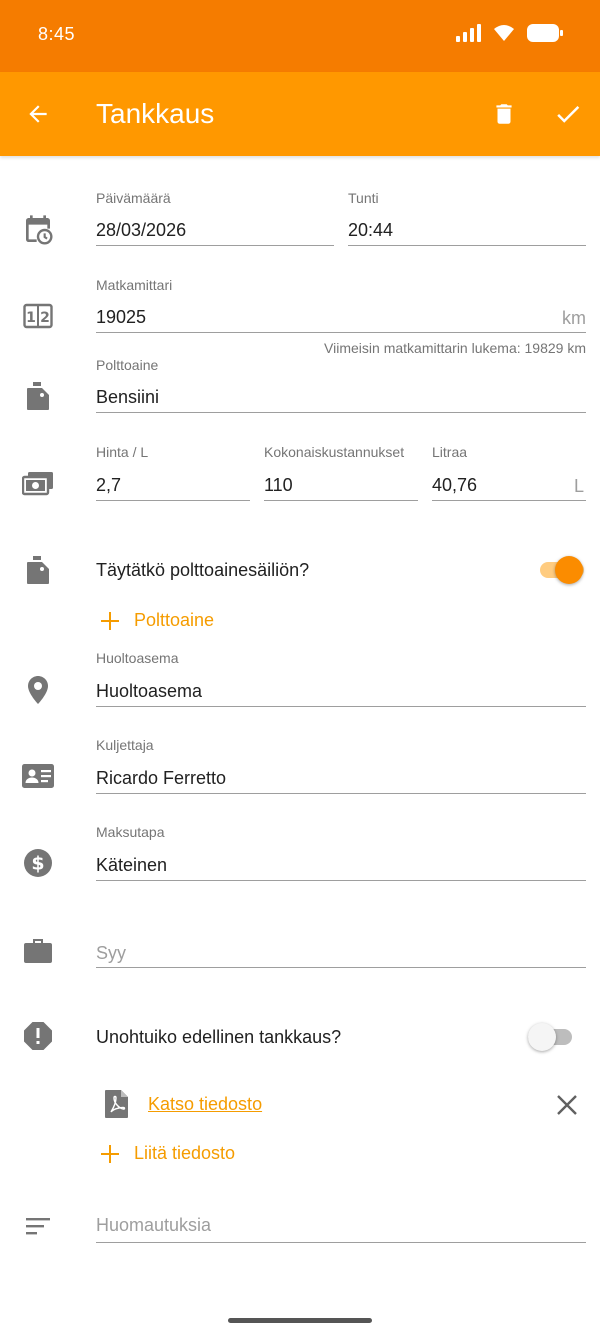  What do you see at coordinates (173, 473) in the screenshot?
I see `price-per-liter-field: Hinta / L 2,7` at bounding box center [173, 473].